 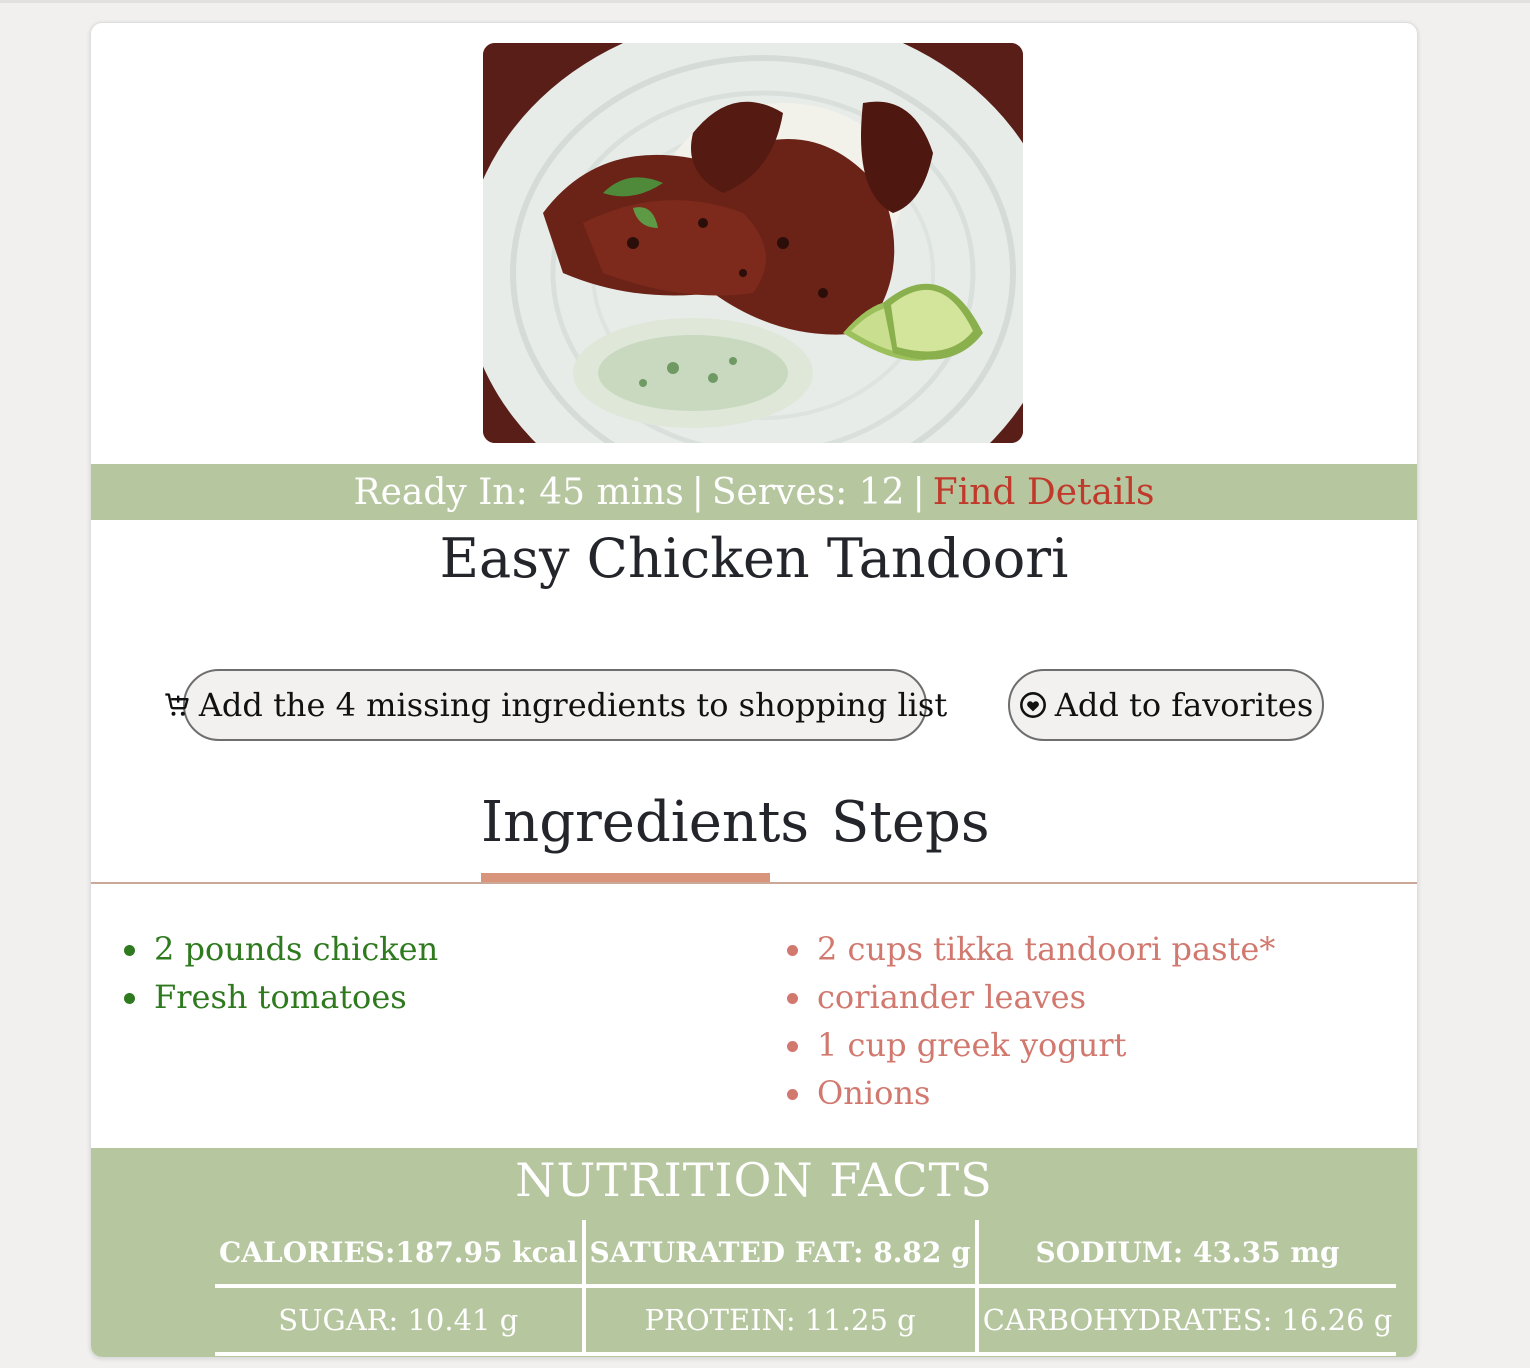 I want to click on nutrition-carbohydrates: CARBOHYDRATES: 16.26 g, so click(x=1186, y=1321).